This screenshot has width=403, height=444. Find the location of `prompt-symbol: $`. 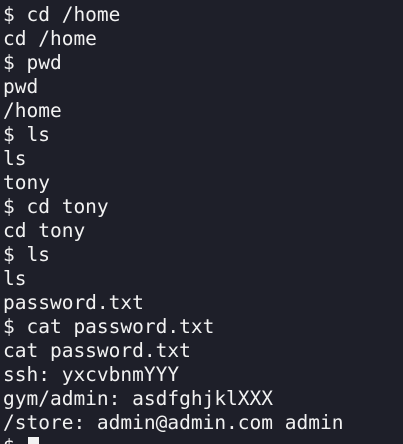

prompt-symbol: $ is located at coordinates (14, 439).